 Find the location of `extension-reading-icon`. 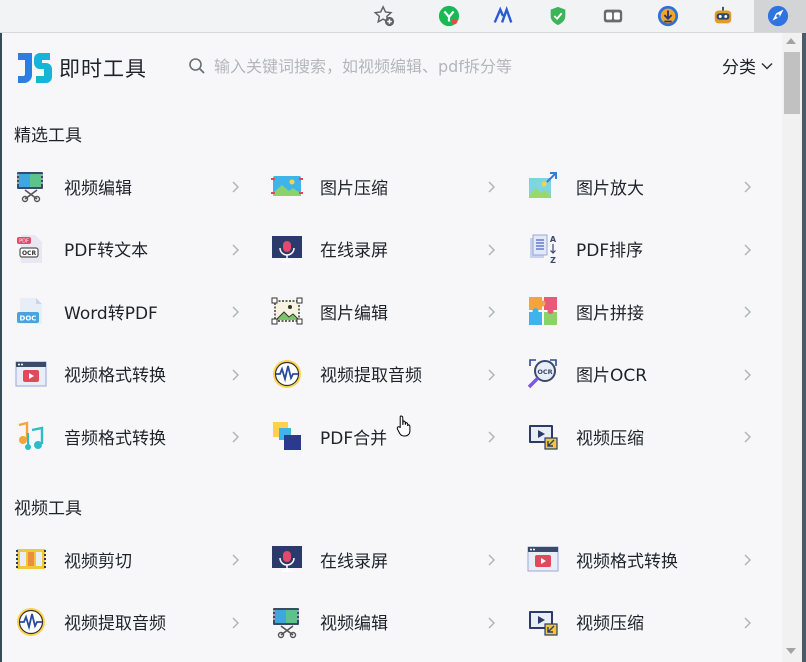

extension-reading-icon is located at coordinates (613, 16).